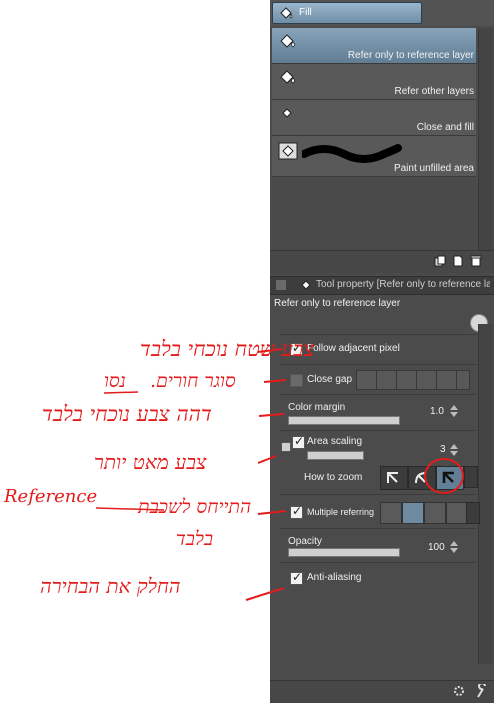 The width and height of the screenshot is (494, 703). I want to click on annotation-current-area-only: צבע שטח נוכחי בלבד, so click(227, 349).